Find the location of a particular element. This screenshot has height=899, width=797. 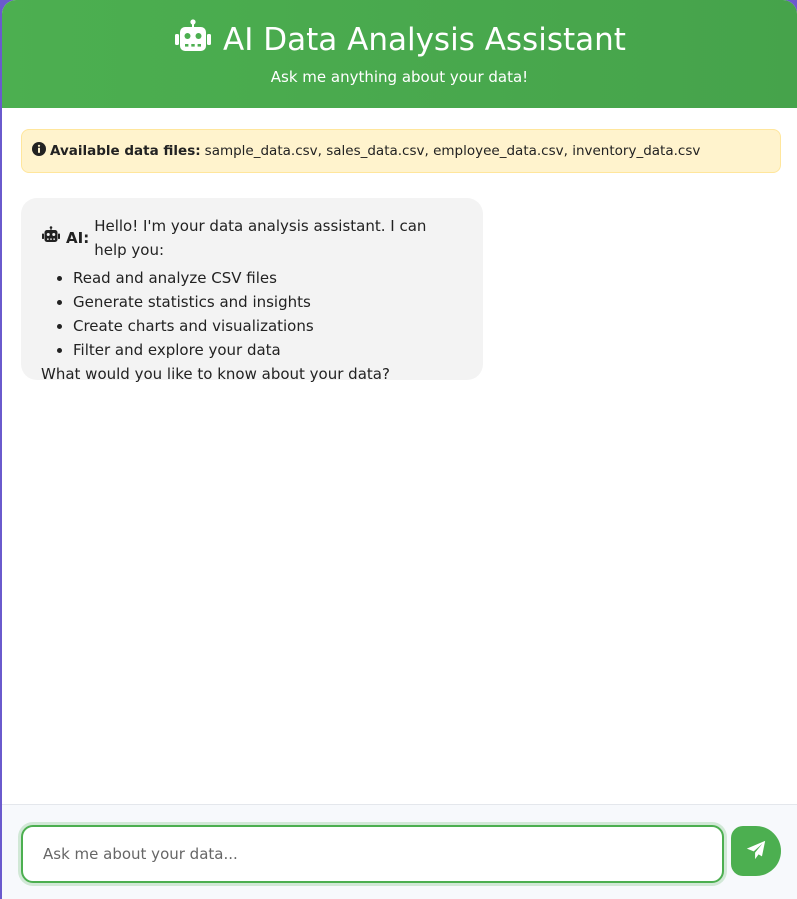

message-input is located at coordinates (372, 854).